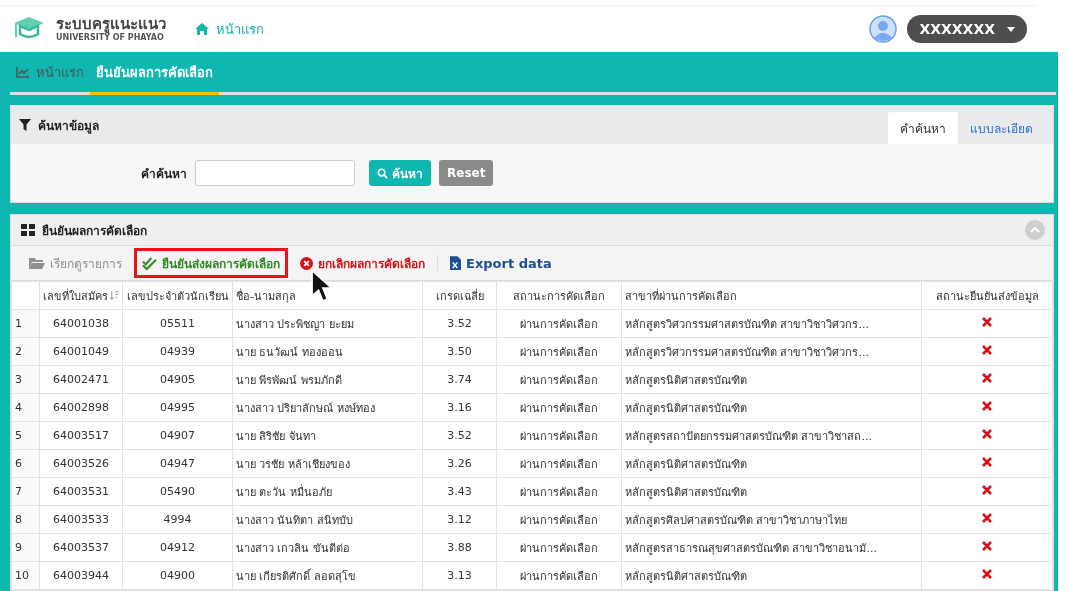 The height and width of the screenshot is (591, 1067). What do you see at coordinates (81, 295) in the screenshot?
I see `application-number-header: เลขที่ใบสมัคร` at bounding box center [81, 295].